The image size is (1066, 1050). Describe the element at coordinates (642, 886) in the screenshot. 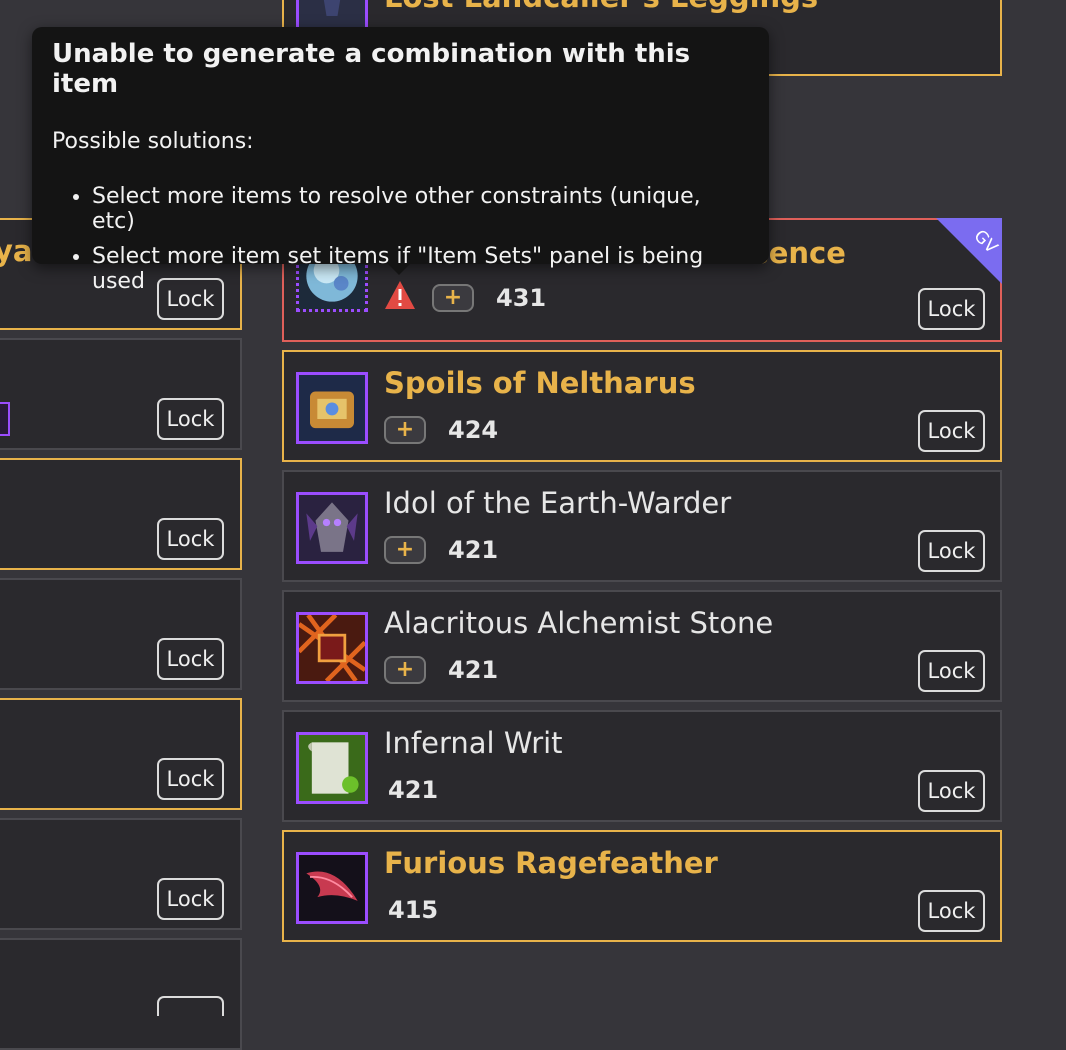

I see `item-card: Furious Ragefeather 415 Lock` at that location.